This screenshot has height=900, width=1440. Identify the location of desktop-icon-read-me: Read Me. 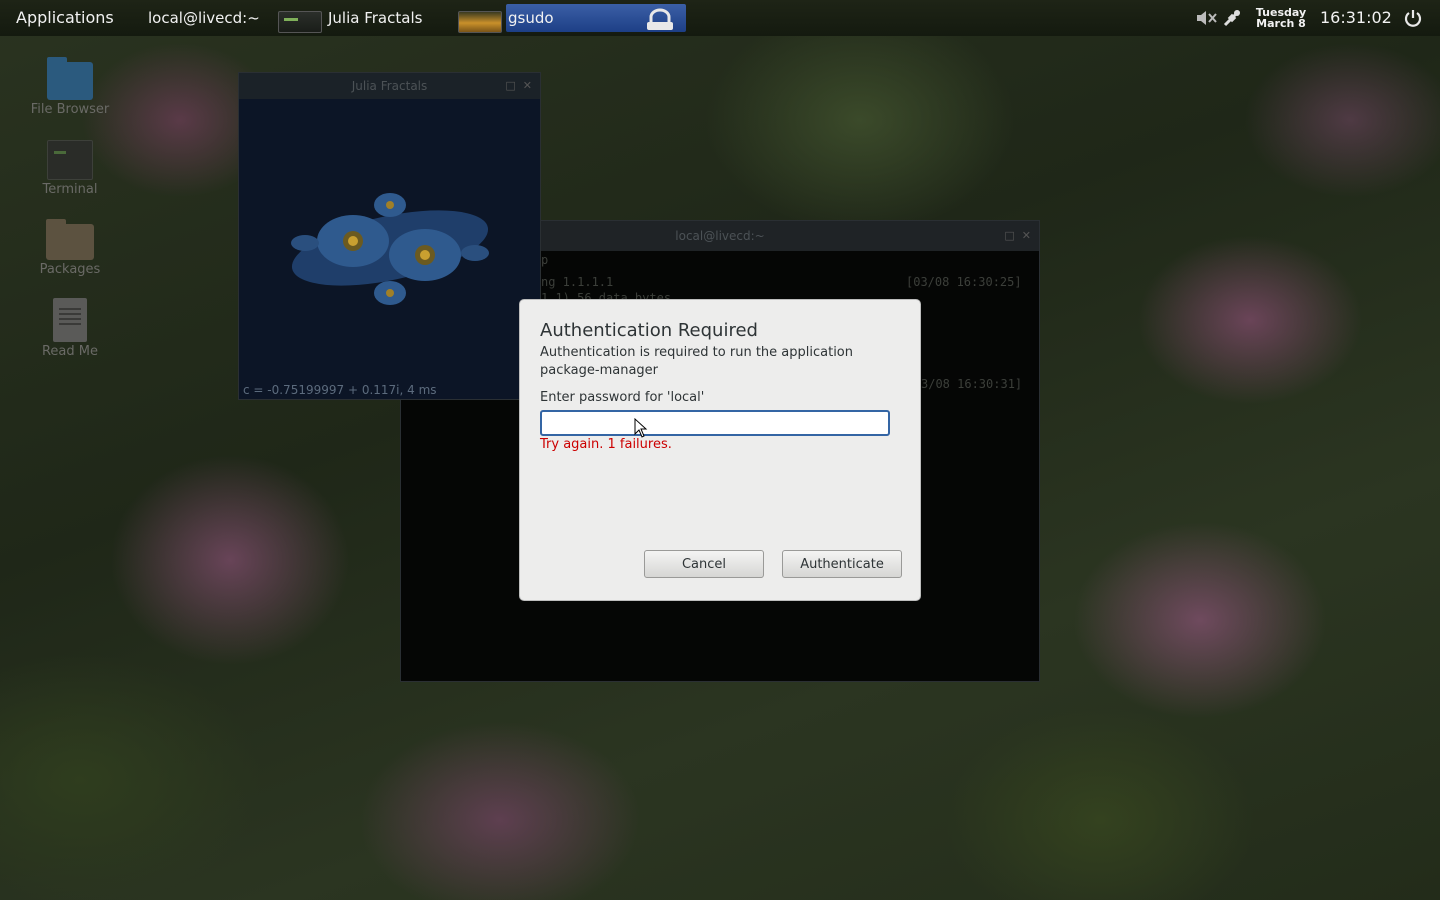
(70, 328).